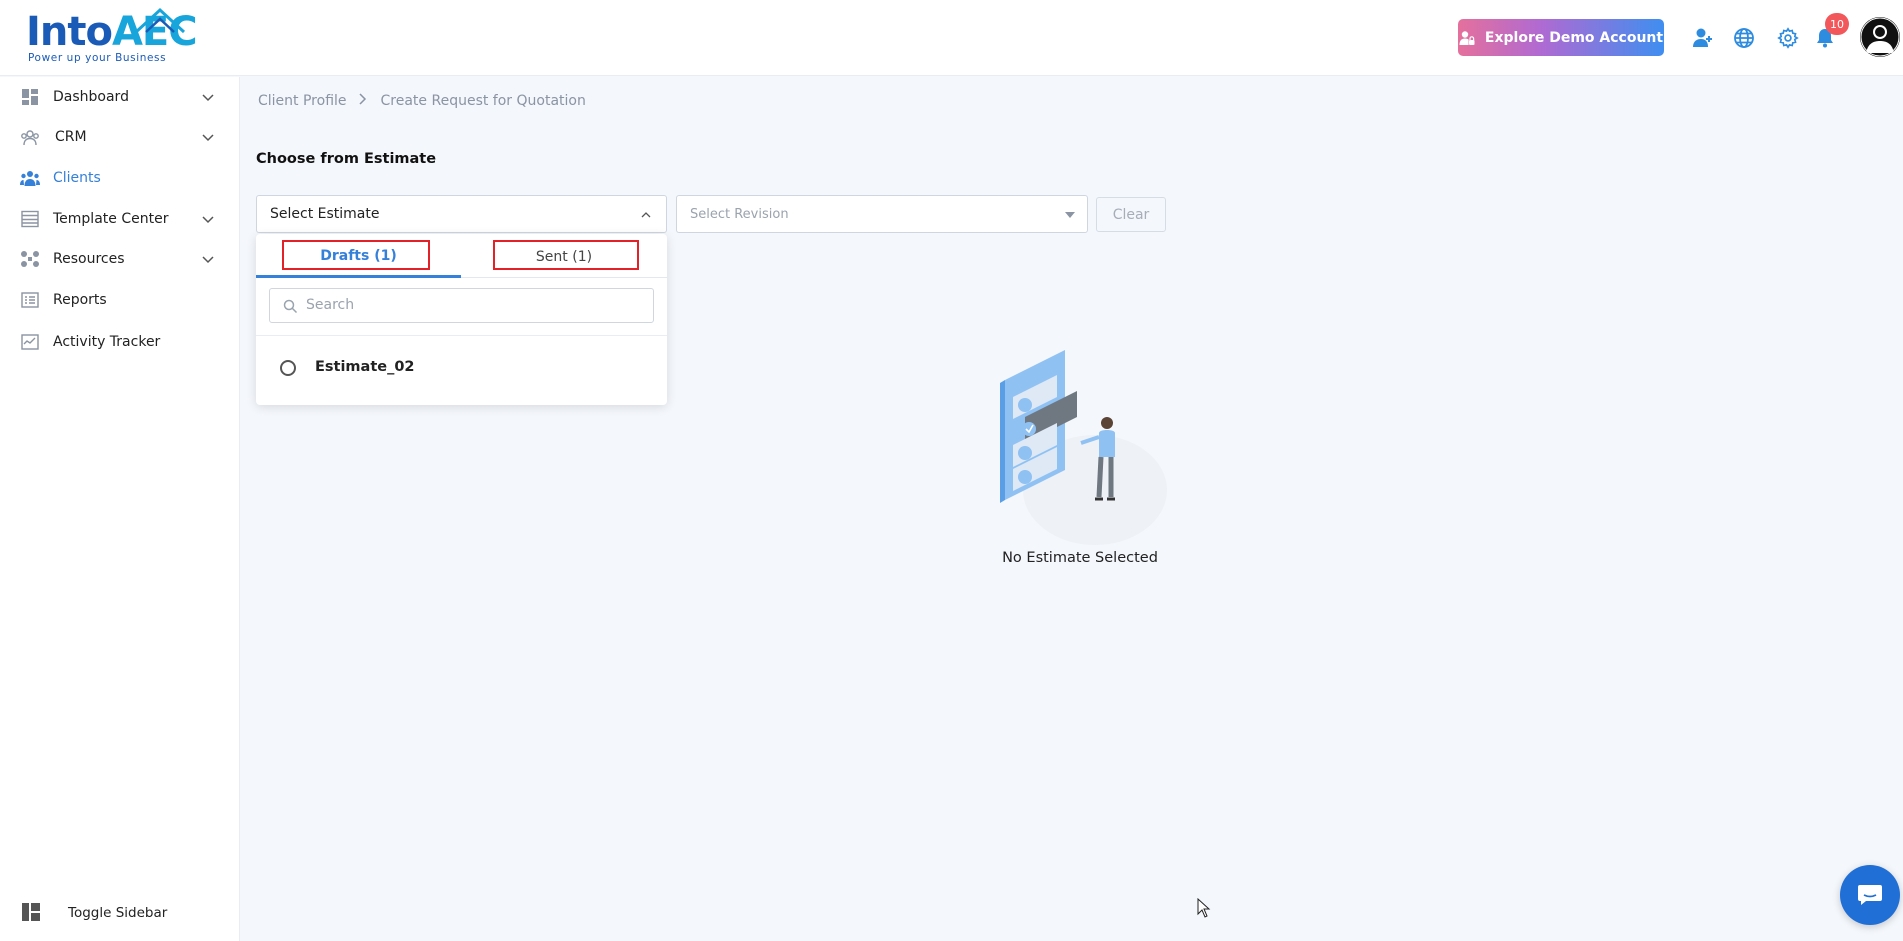  I want to click on sidebar-item-dashboard: Dashboard, so click(119, 97).